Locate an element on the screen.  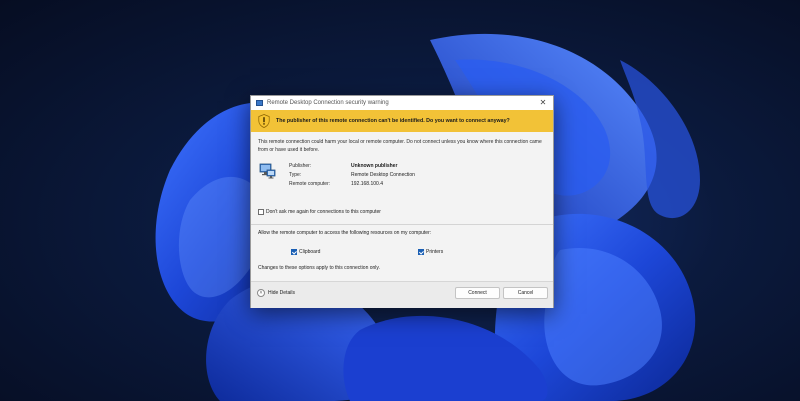
remote-computer-value: 192.168.100.4 is located at coordinates (367, 184).